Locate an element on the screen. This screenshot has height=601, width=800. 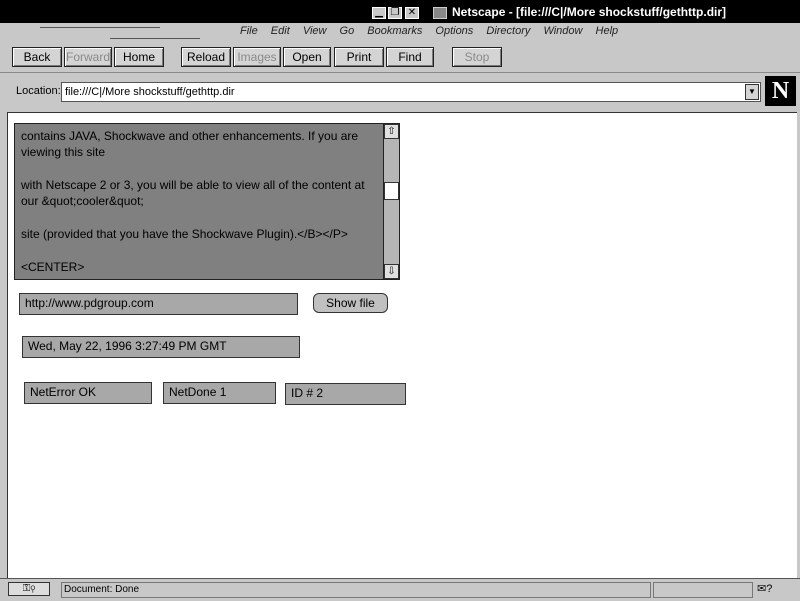
menu-bookmarks: Bookmarks is located at coordinates (394, 31).